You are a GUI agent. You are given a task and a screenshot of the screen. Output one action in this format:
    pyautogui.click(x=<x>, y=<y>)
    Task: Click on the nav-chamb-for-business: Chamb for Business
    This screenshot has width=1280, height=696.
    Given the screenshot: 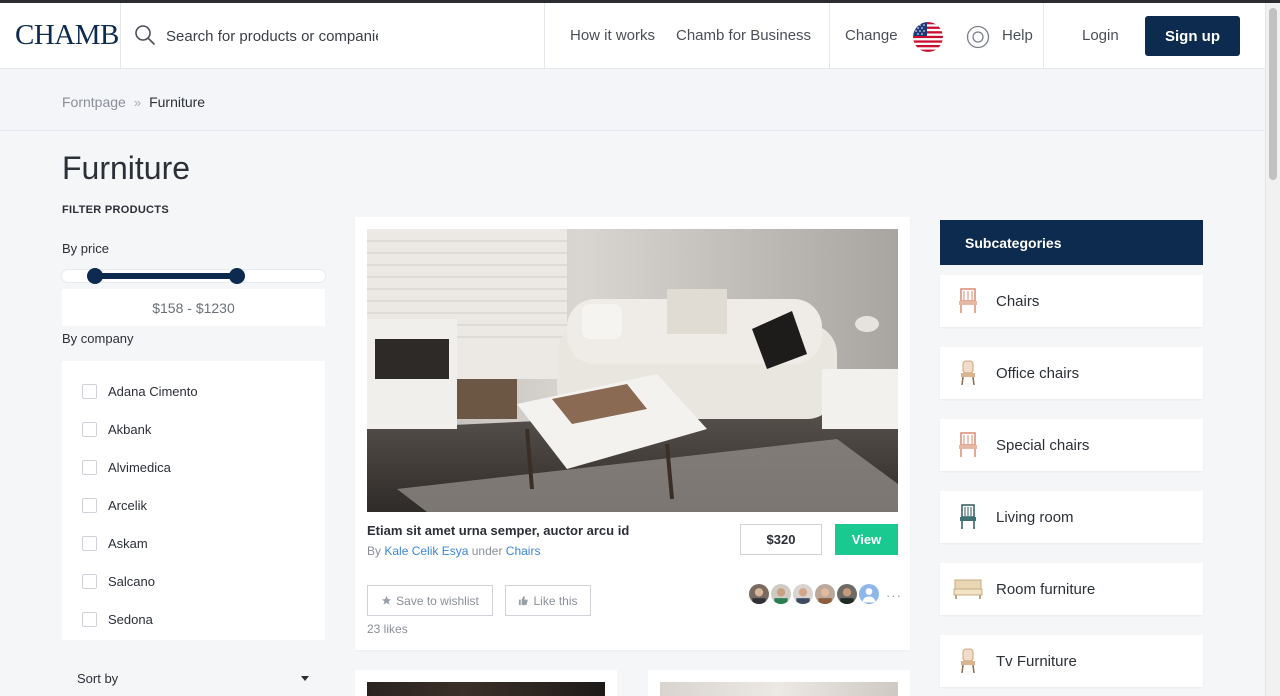 What is the action you would take?
    pyautogui.click(x=743, y=35)
    